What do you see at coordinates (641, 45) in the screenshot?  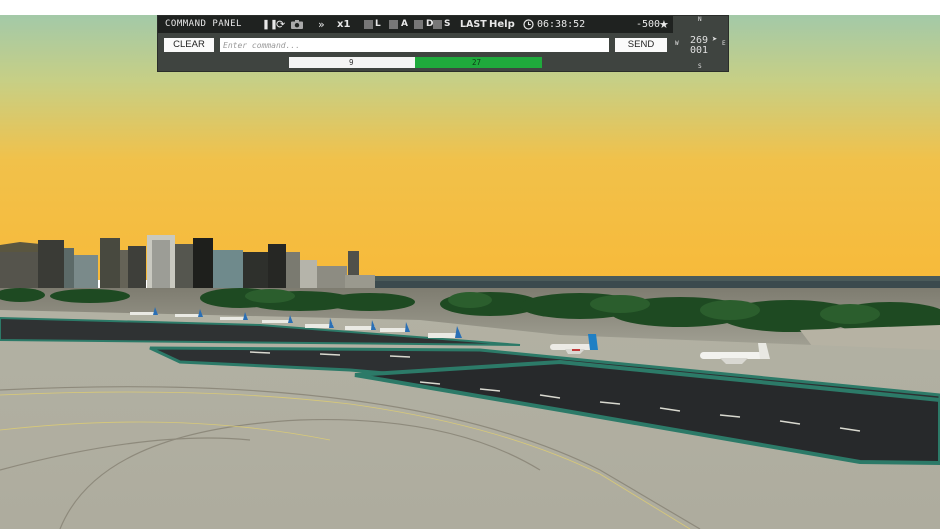 I see `send-button: SEND` at bounding box center [641, 45].